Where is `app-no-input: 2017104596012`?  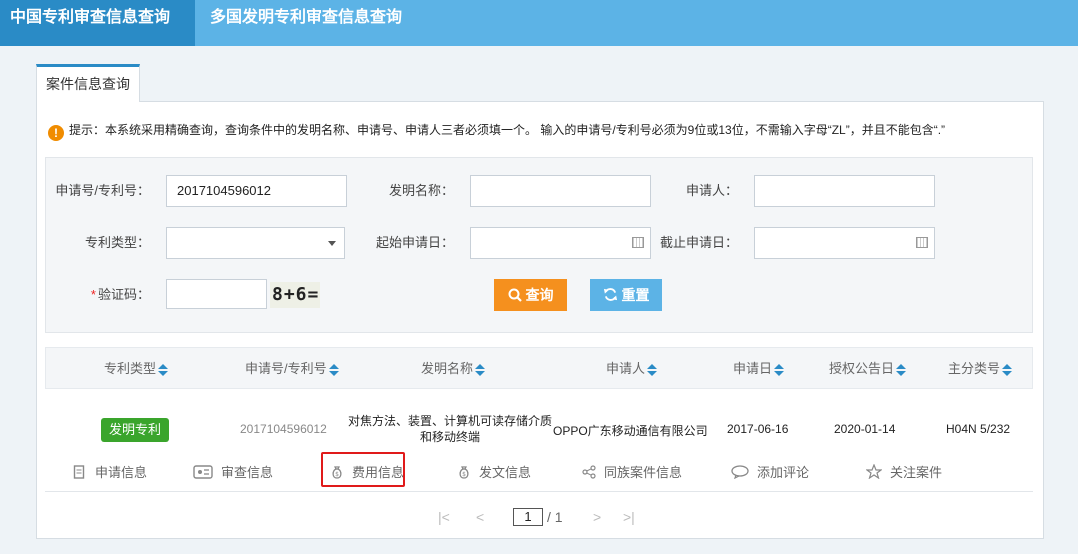 app-no-input: 2017104596012 is located at coordinates (256, 191).